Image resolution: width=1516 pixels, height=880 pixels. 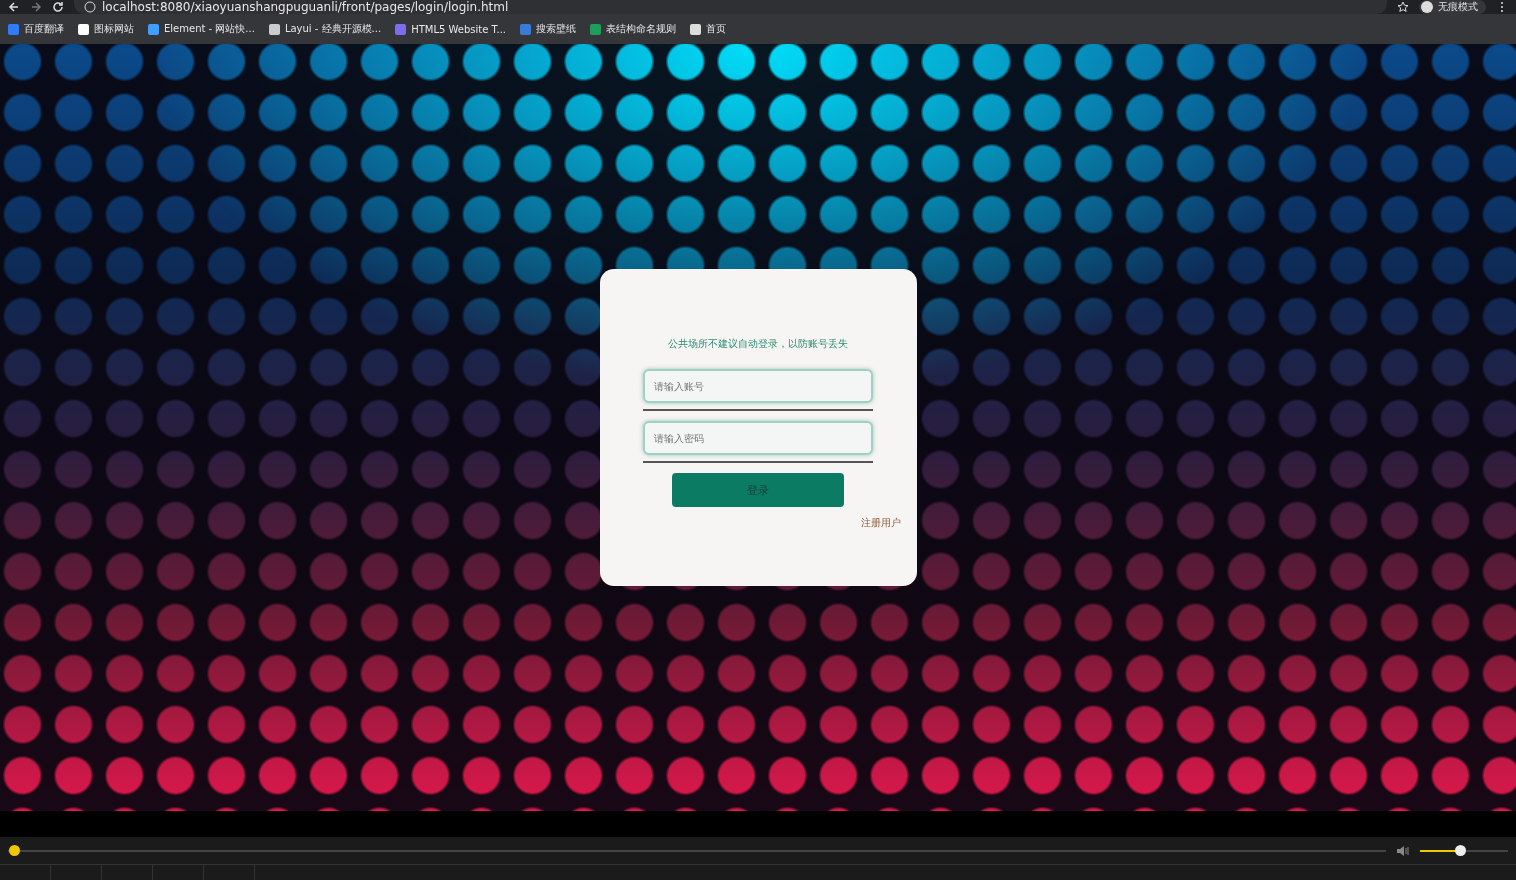 I want to click on reload-icon, so click(x=58, y=7).